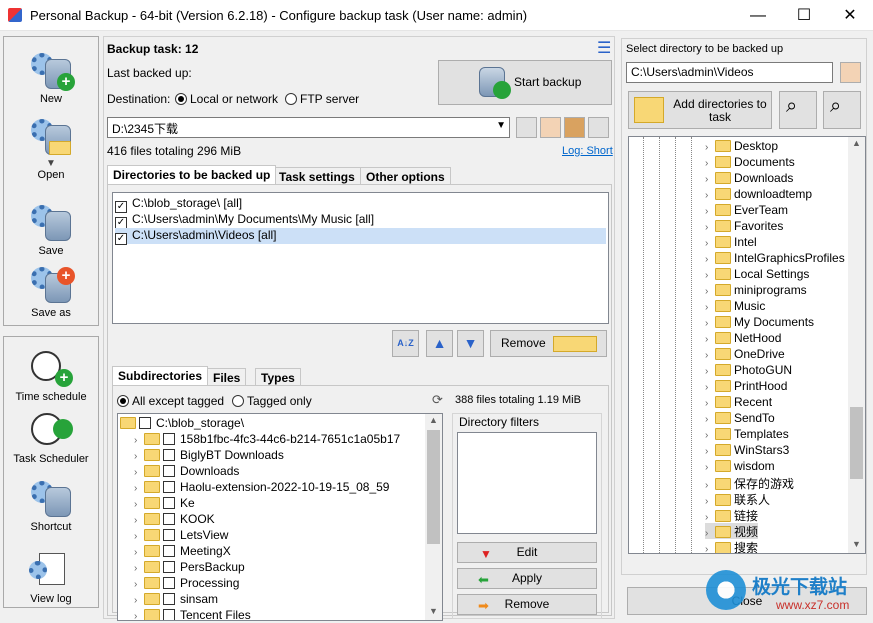 This screenshot has height=623, width=873. I want to click on subdir-item: › Ke, so click(164, 504).